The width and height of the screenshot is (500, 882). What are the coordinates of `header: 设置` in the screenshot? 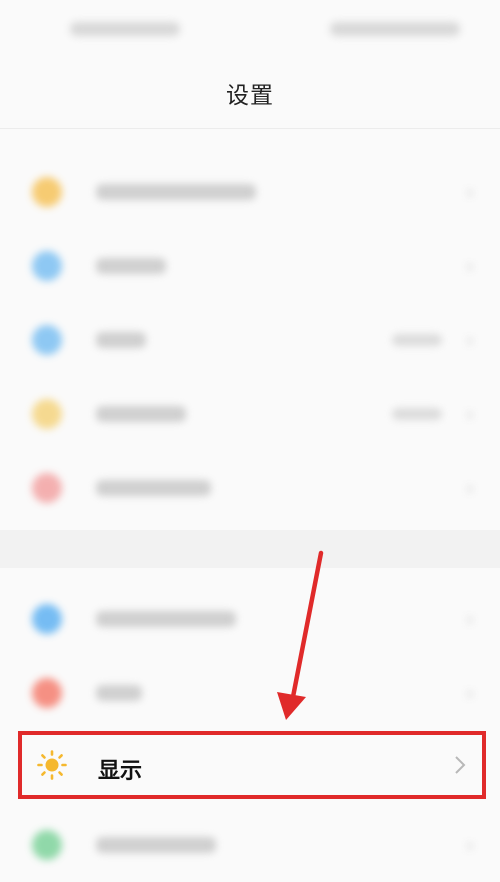 It's located at (250, 93).